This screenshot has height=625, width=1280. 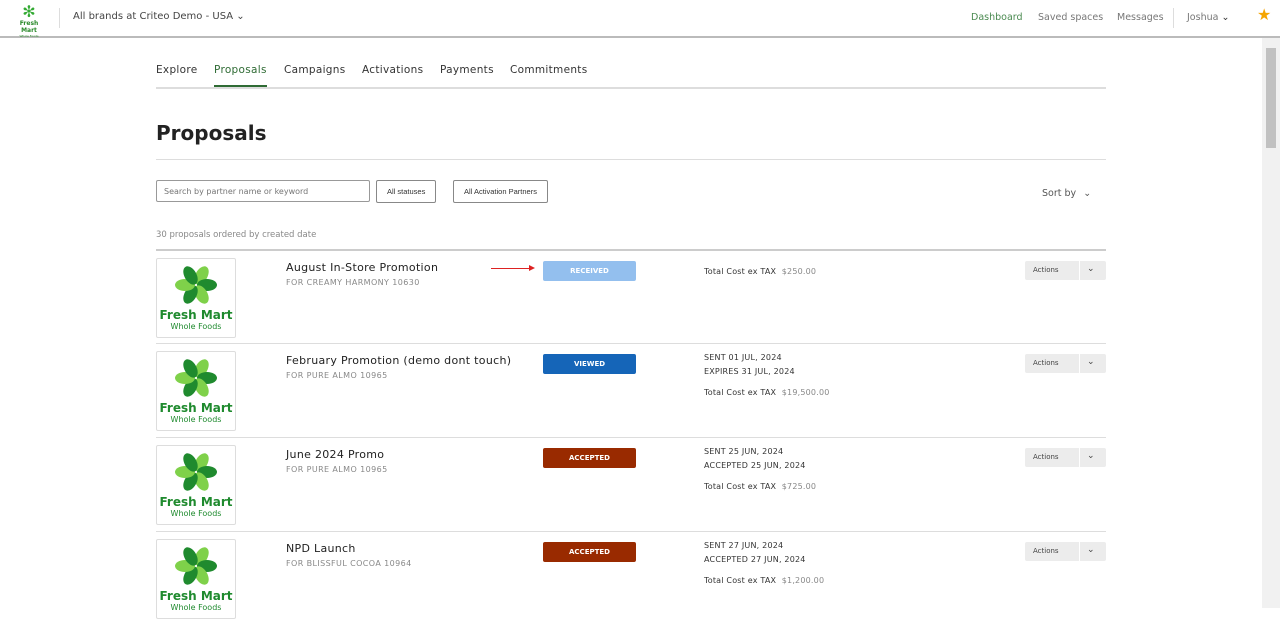 I want to click on proposal-partner: FOR BLISSFUL COCOA 10964, so click(x=349, y=563).